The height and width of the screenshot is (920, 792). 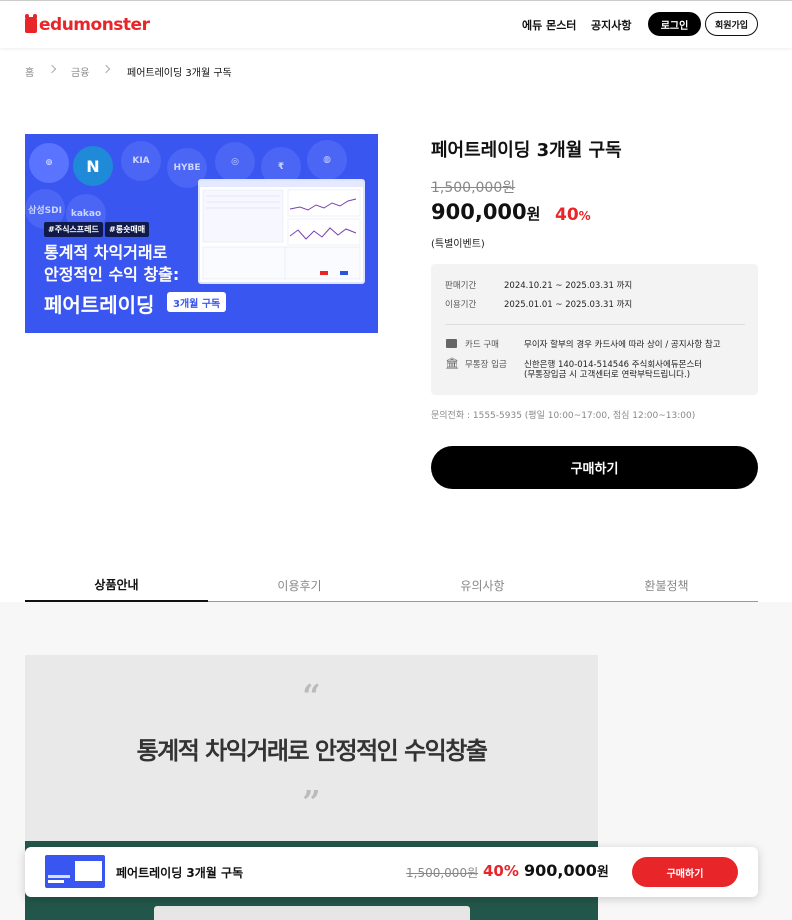 What do you see at coordinates (73, 229) in the screenshot?
I see `hero-tag: #주식스프레드` at bounding box center [73, 229].